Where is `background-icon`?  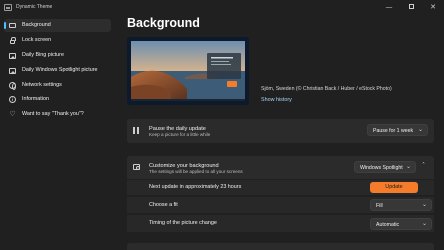
background-icon is located at coordinates (136, 167).